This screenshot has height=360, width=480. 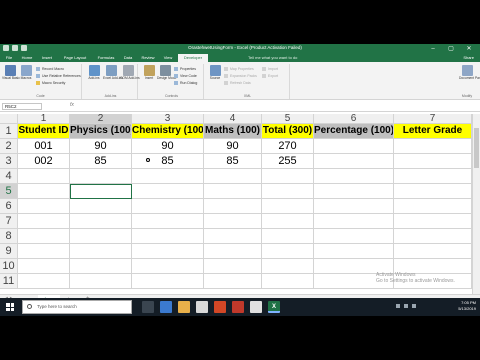 I want to click on save-icon, so click(x=6, y=48).